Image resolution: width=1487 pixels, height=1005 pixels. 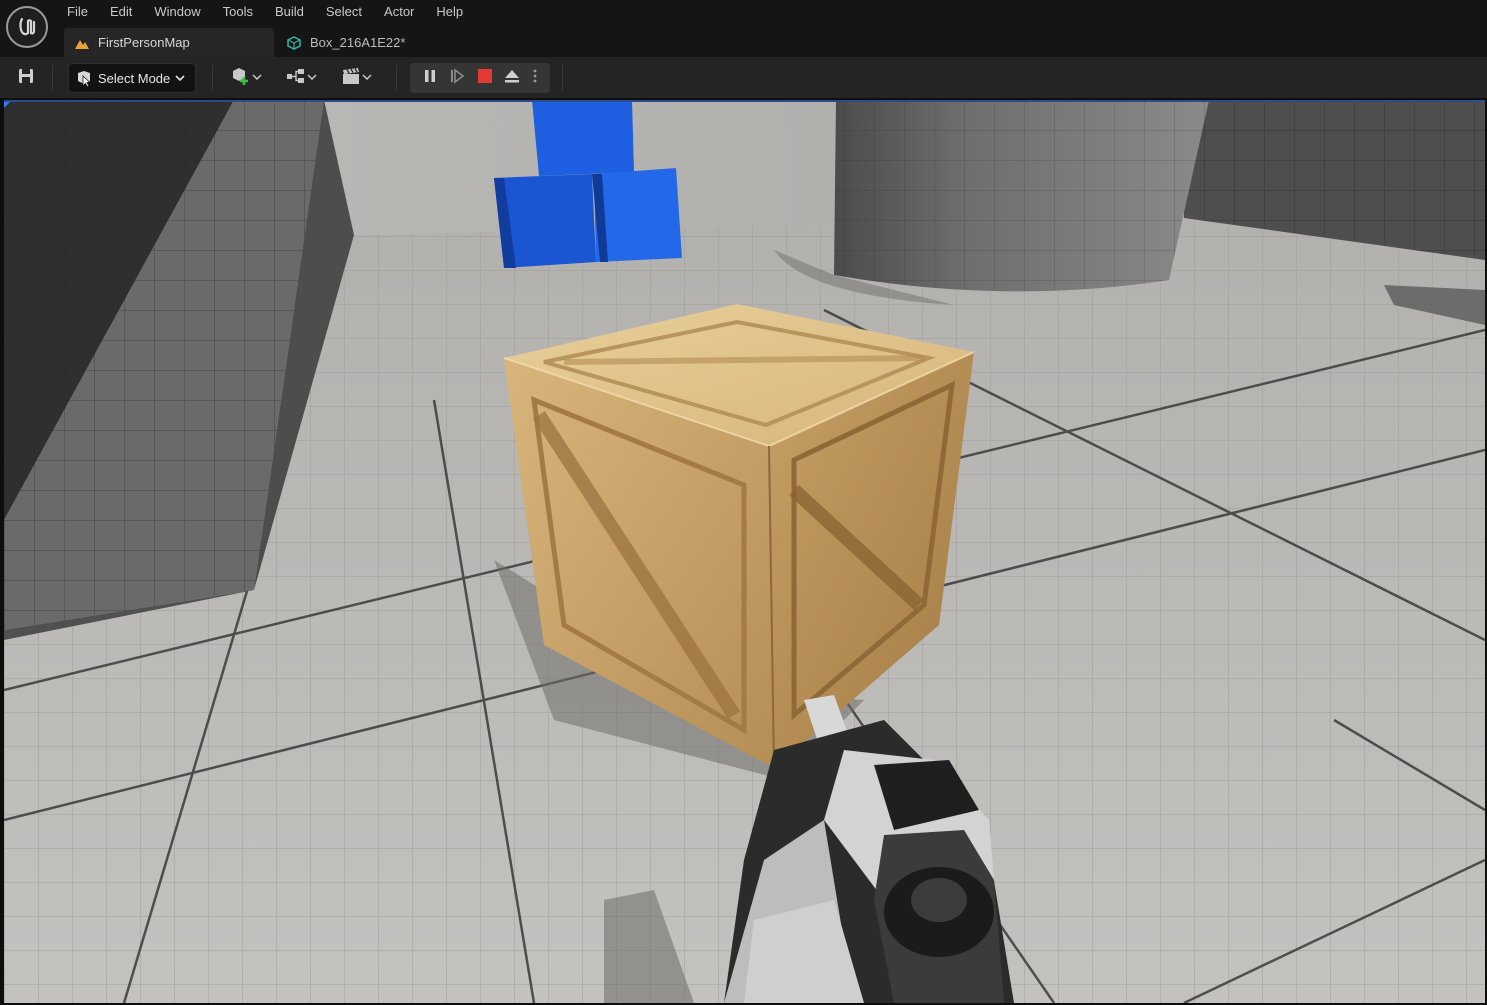 I want to click on tab-first-person-map: FirstPersonMap, so click(x=169, y=42).